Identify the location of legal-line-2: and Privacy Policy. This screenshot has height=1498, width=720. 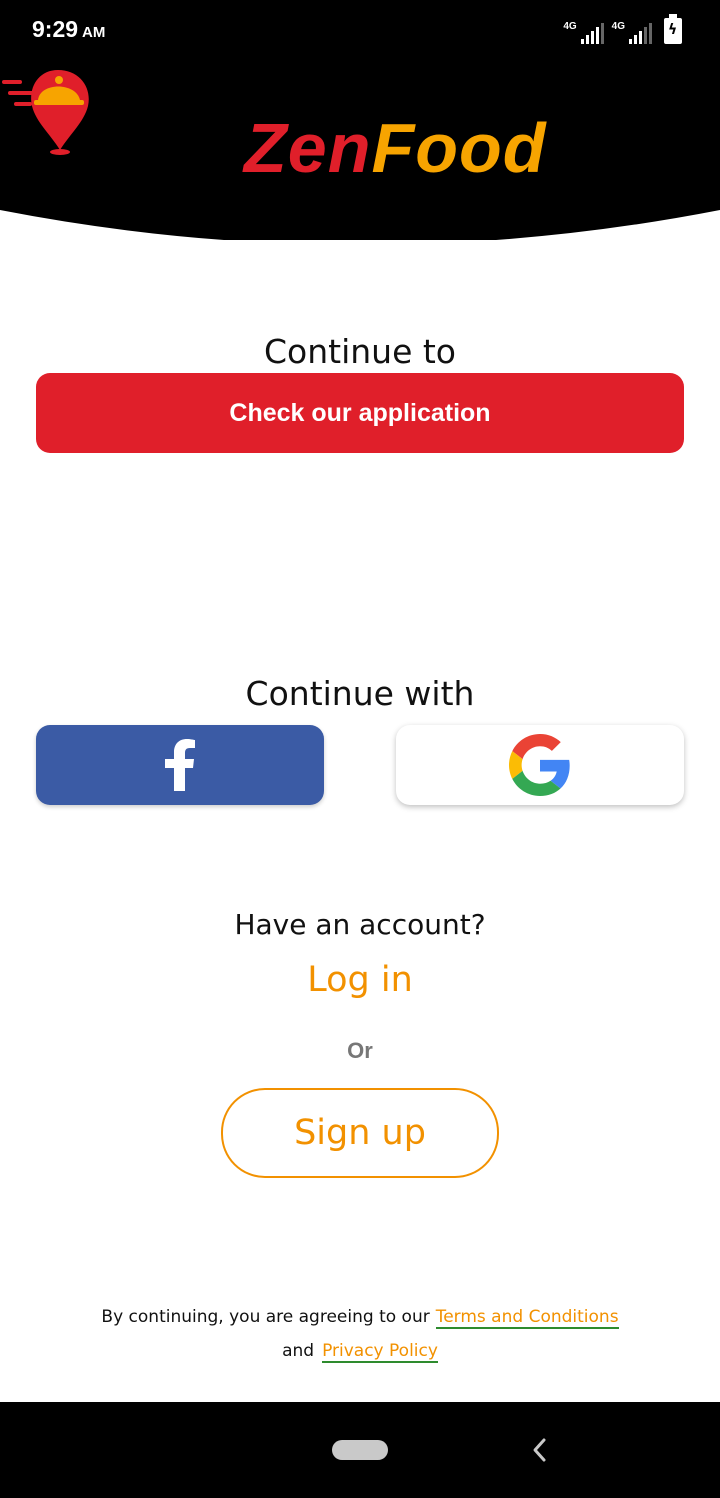
(360, 1351).